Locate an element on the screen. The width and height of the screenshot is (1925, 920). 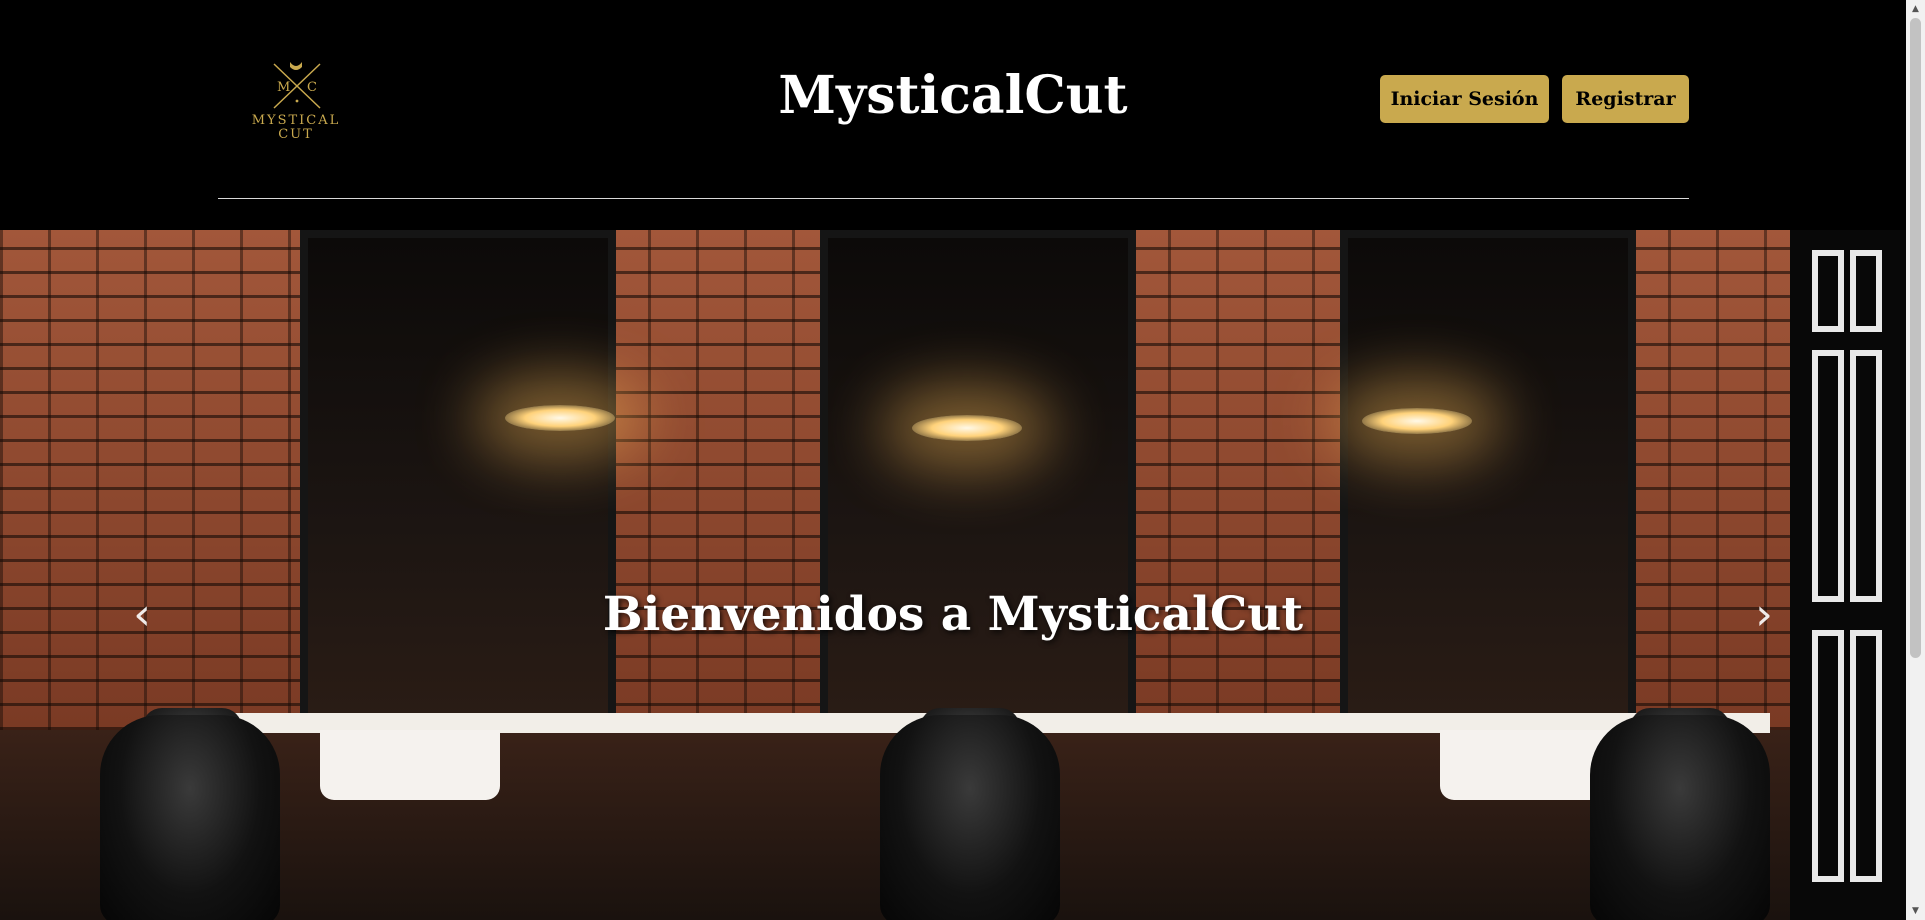
login-button: Iniciar Sesión is located at coordinates (1464, 99).